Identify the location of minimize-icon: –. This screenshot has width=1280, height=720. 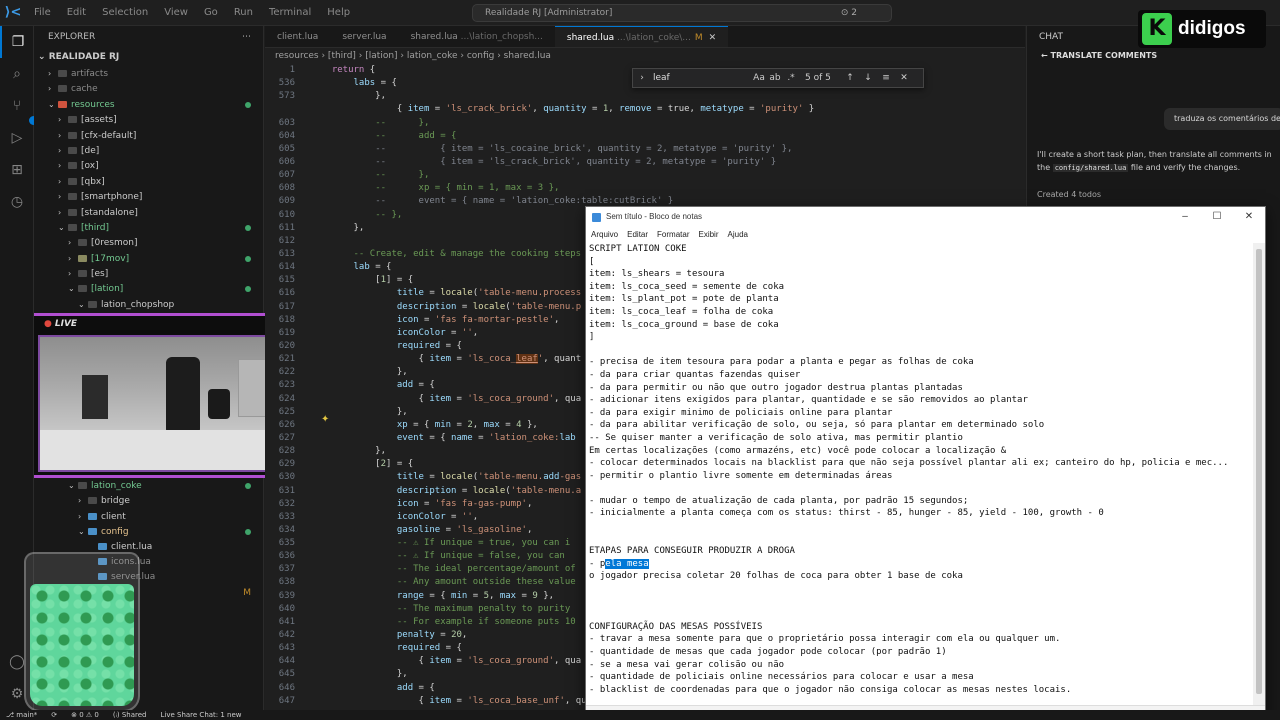
(1185, 217).